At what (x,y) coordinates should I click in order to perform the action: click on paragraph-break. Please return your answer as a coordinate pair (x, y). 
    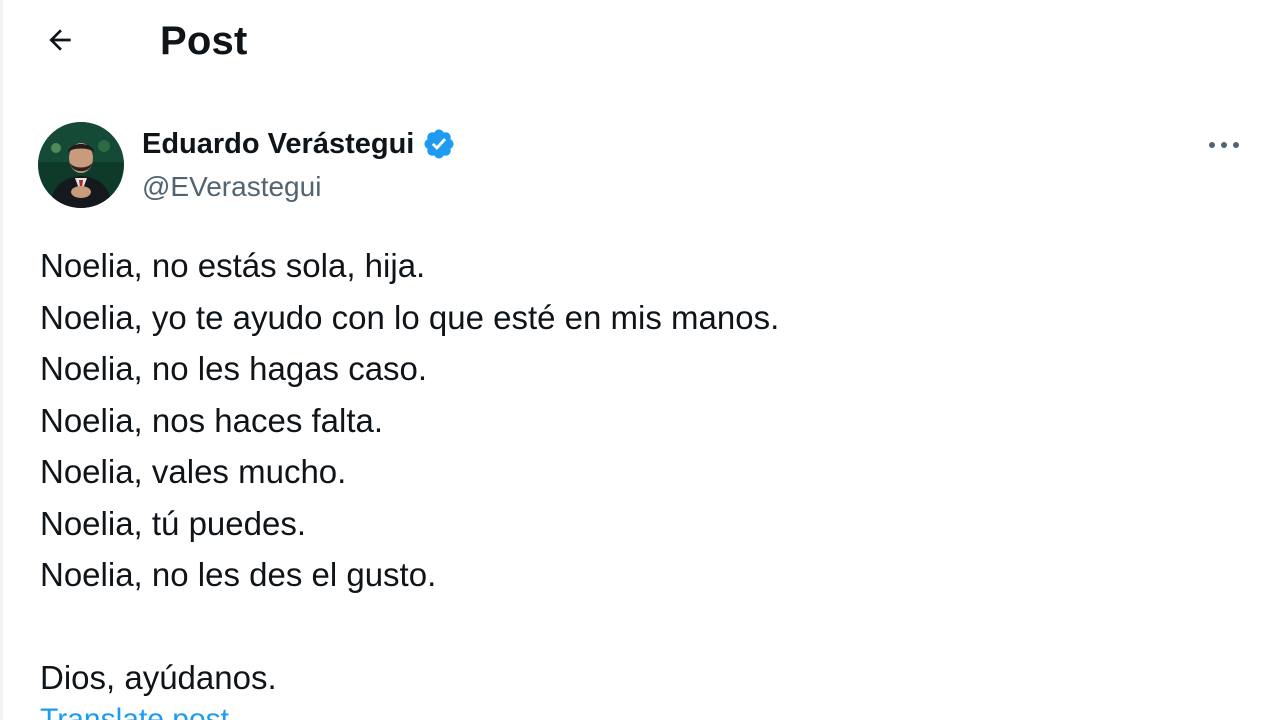
    Looking at the image, I should click on (640, 627).